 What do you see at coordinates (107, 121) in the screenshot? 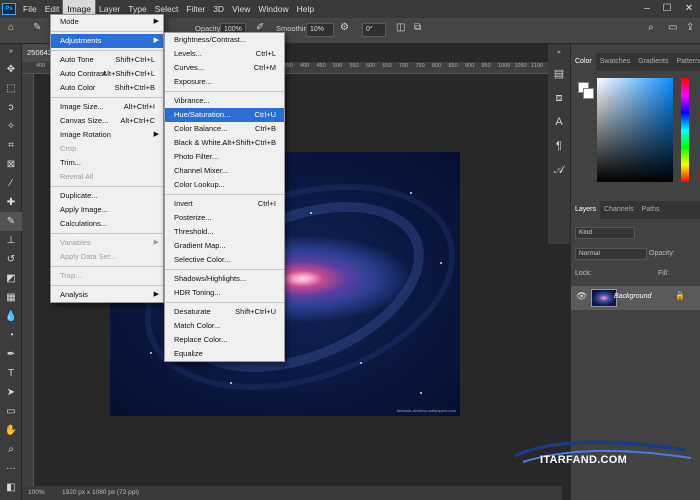
I see `menu-item-canvas-size: Canvas Size... Alt+Ctrl+C` at bounding box center [107, 121].